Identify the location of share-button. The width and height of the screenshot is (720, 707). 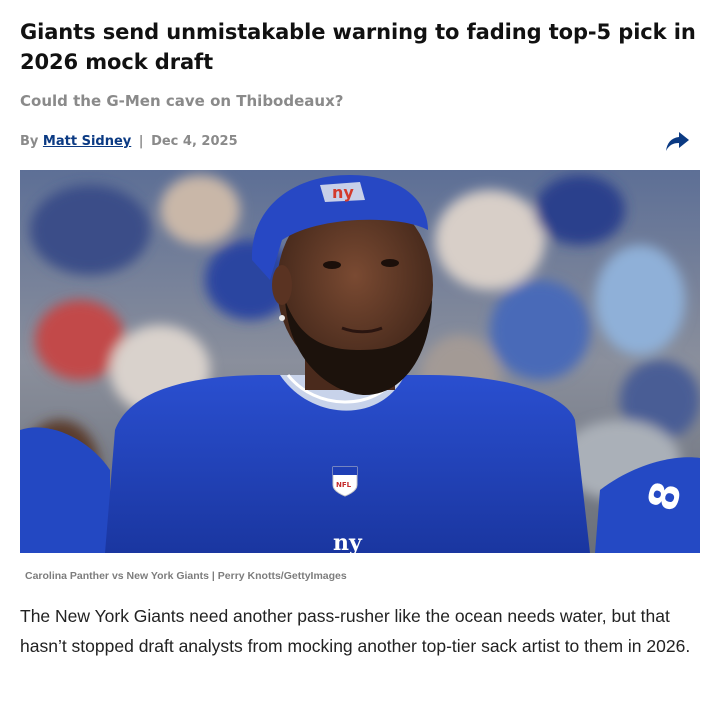
(677, 142).